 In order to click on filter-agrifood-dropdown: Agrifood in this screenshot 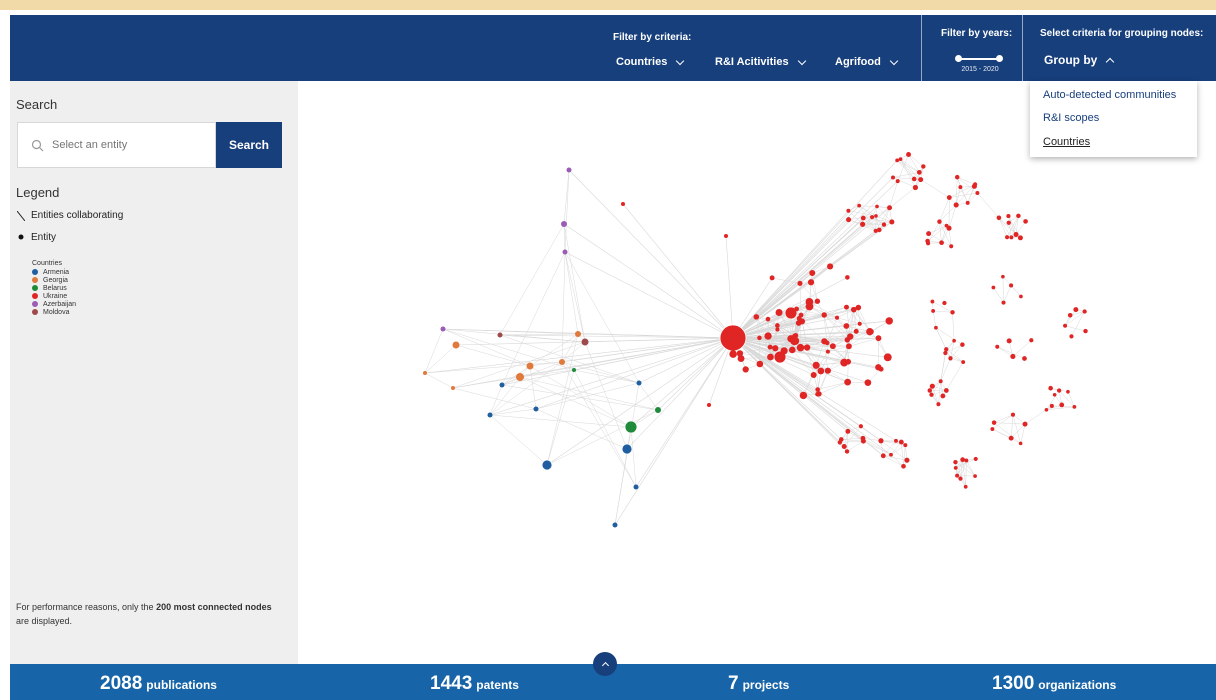, I will do `click(867, 62)`.